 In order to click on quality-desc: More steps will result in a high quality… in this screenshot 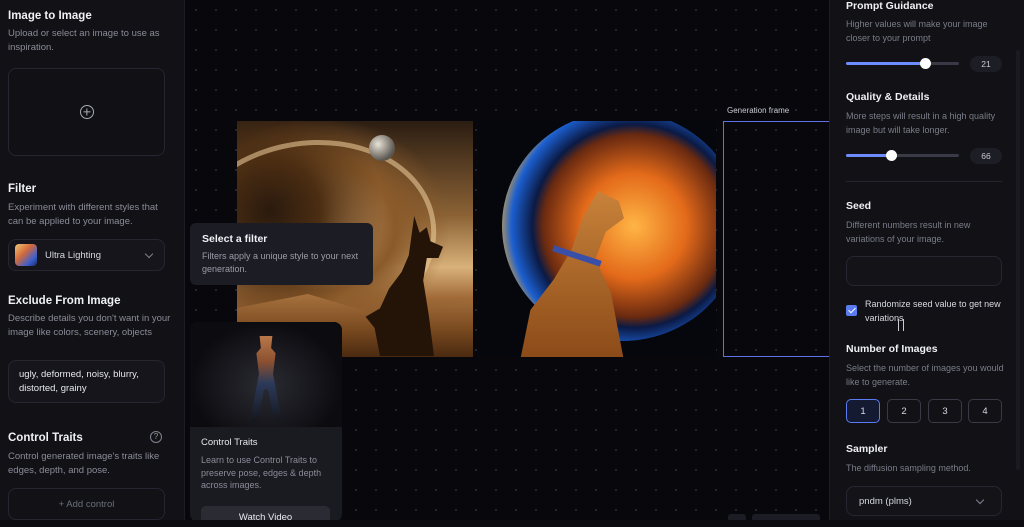, I will do `click(921, 123)`.